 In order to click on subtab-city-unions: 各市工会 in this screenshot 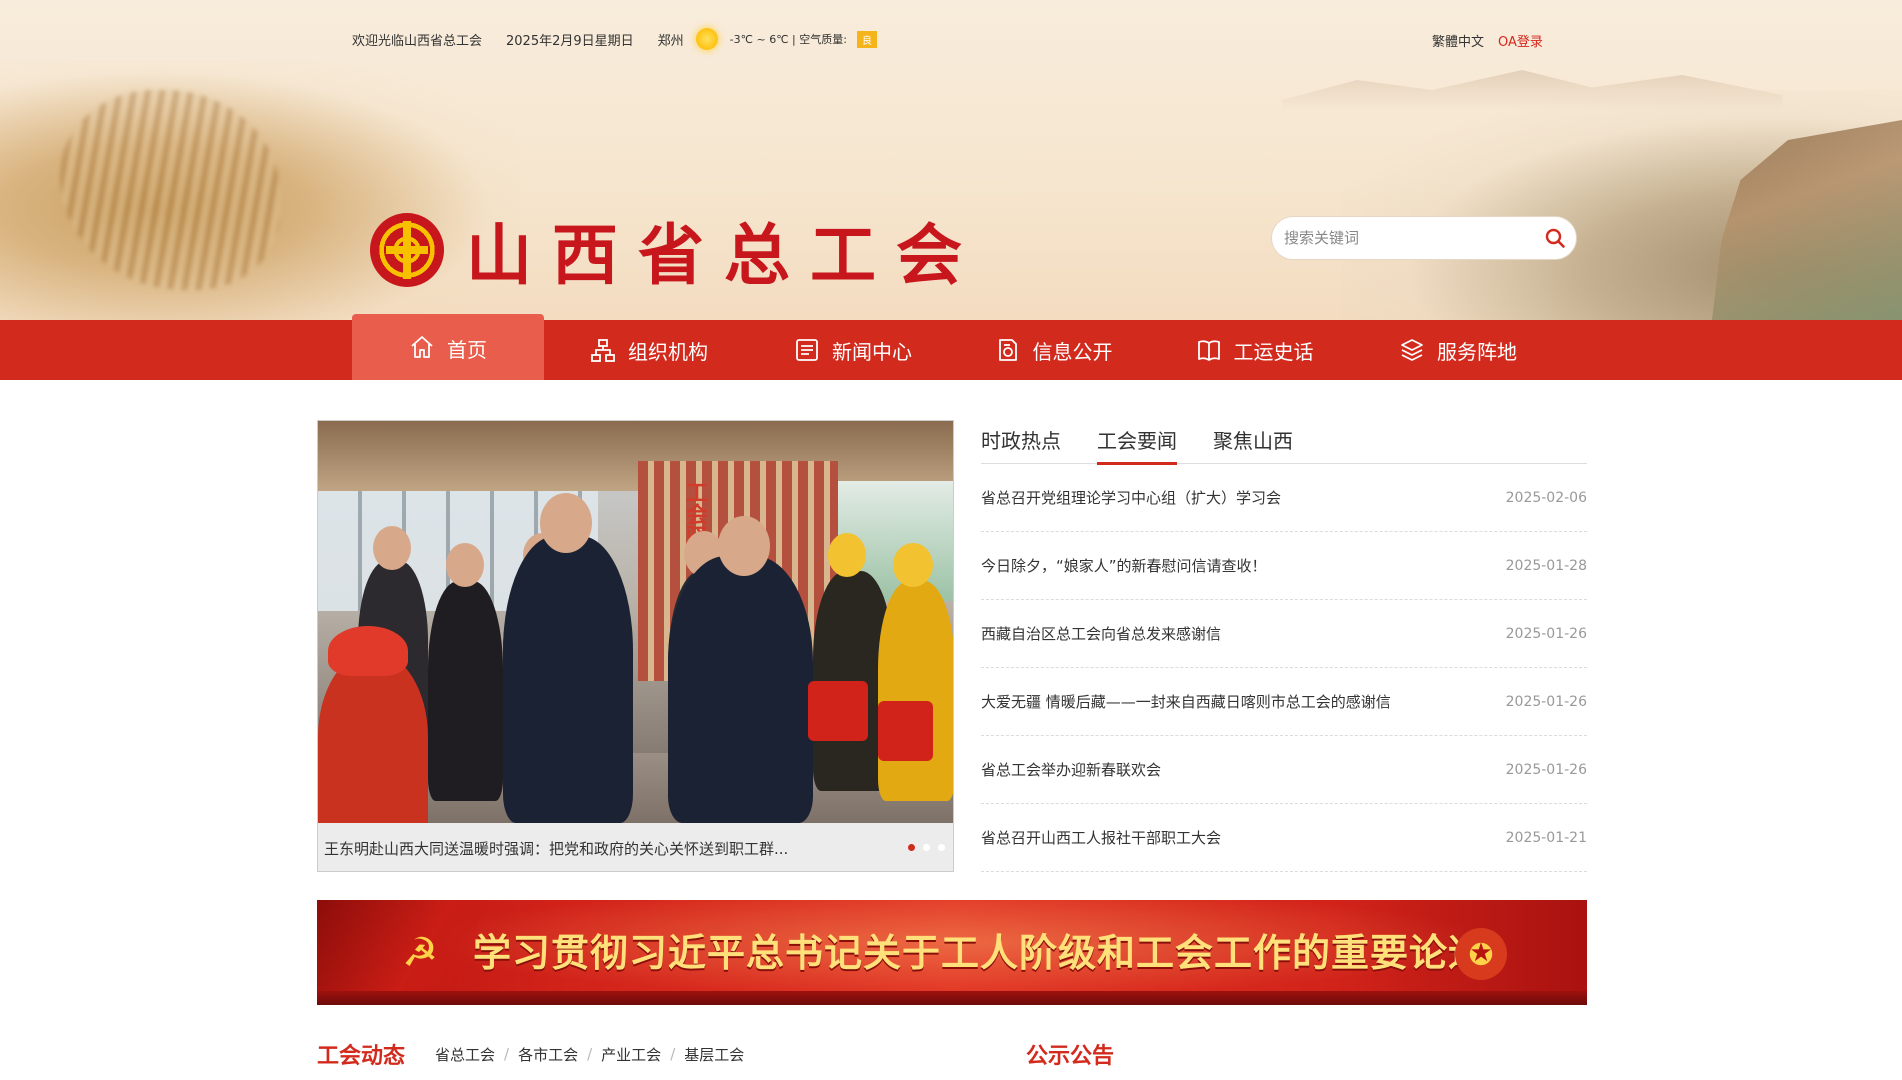, I will do `click(548, 1054)`.